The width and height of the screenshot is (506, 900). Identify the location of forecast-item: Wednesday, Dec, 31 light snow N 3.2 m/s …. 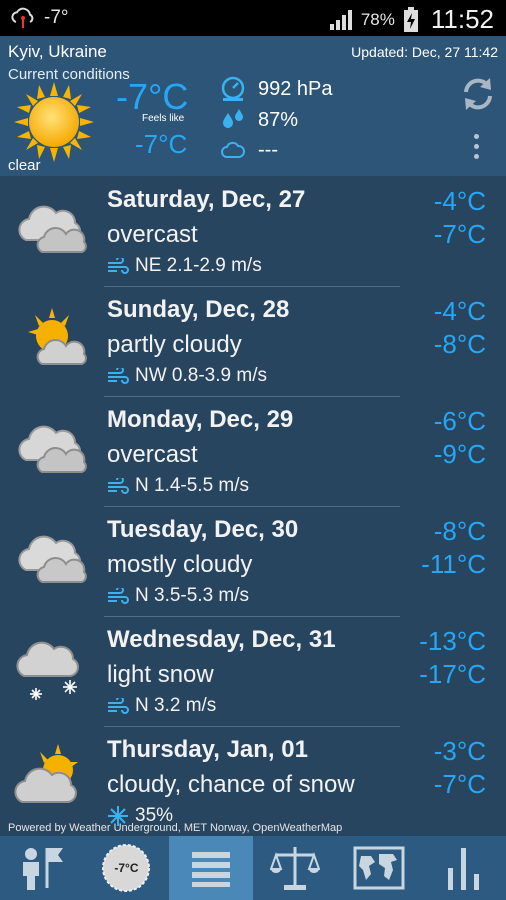
(253, 671).